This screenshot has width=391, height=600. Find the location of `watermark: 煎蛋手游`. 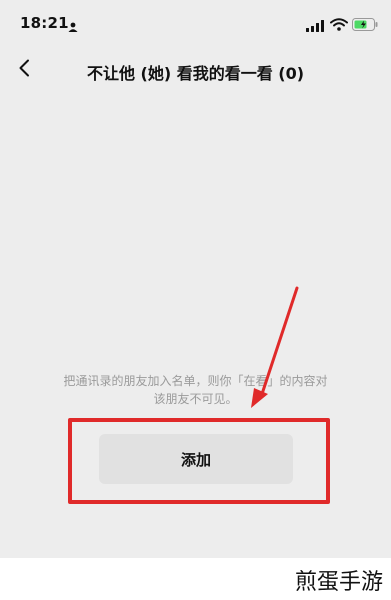

watermark: 煎蛋手游 is located at coordinates (338, 582).